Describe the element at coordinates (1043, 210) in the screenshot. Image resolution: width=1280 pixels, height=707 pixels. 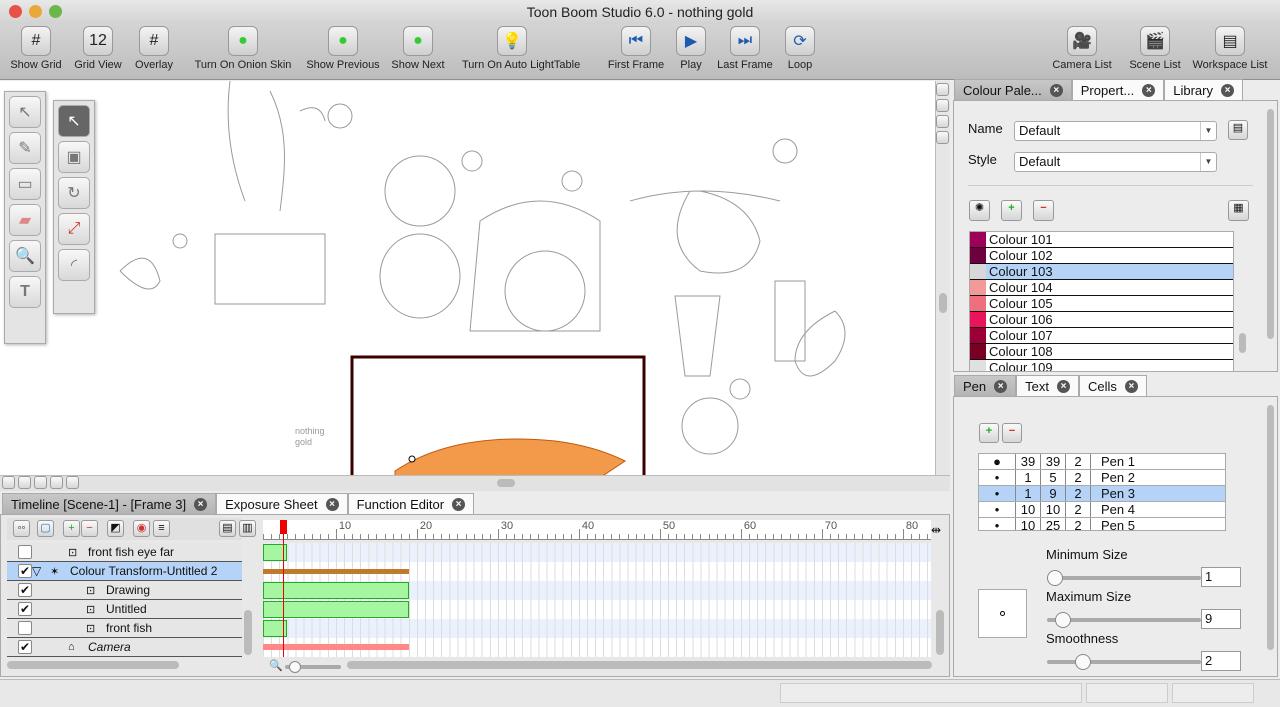
I see `remove-colour-button: −` at that location.